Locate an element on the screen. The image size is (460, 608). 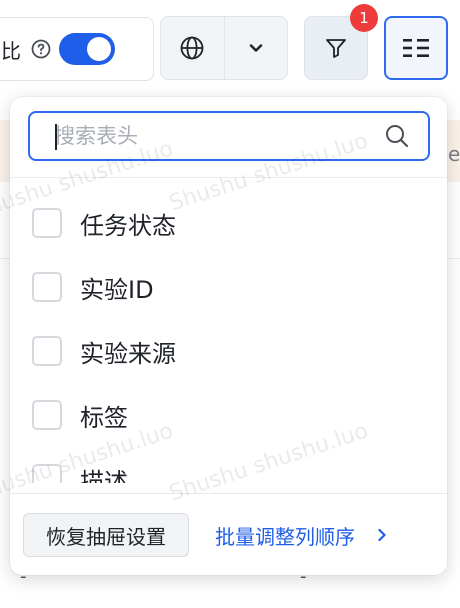
chevron-down-icon is located at coordinates (255, 48).